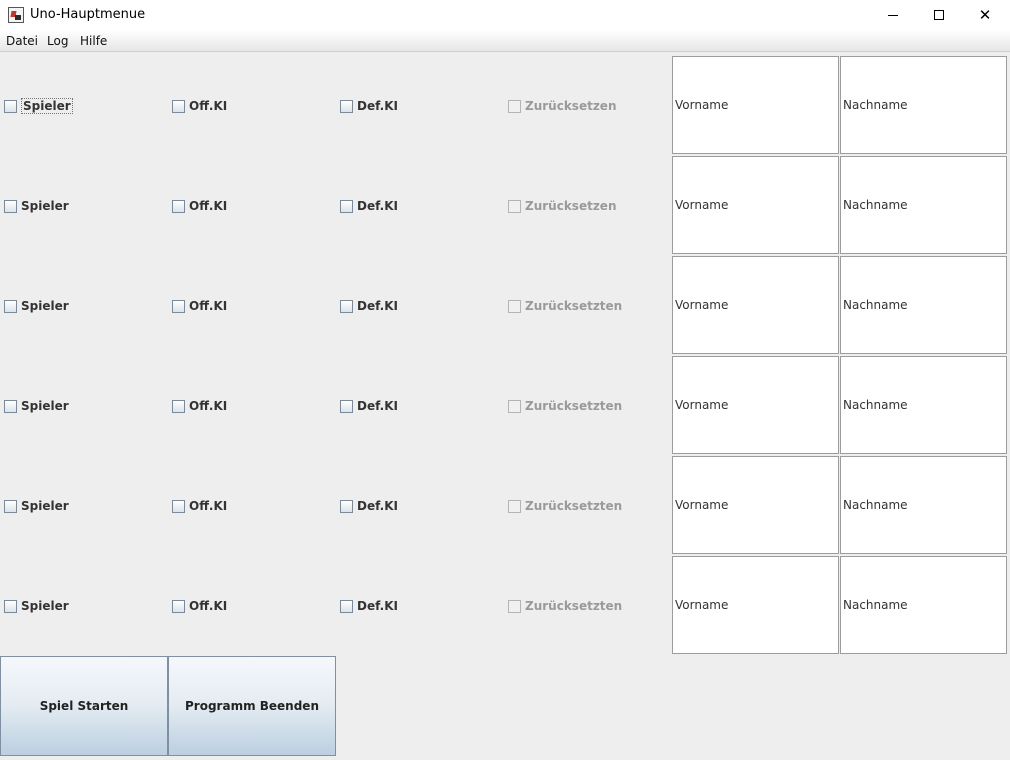  I want to click on start-game-button: Spiel Starten, so click(84, 706).